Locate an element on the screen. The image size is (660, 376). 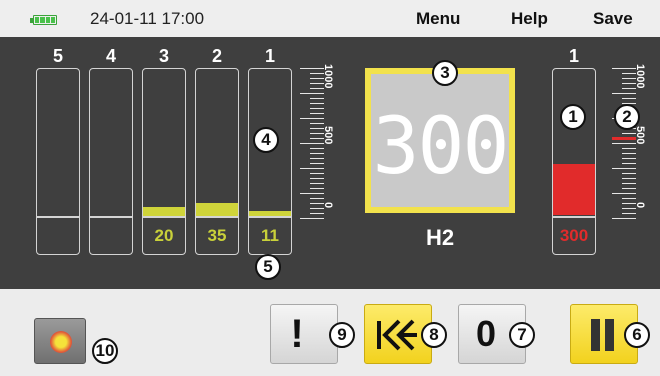
status-bar: 24-01-11 17:00 Menu Help Save is located at coordinates (330, 18).